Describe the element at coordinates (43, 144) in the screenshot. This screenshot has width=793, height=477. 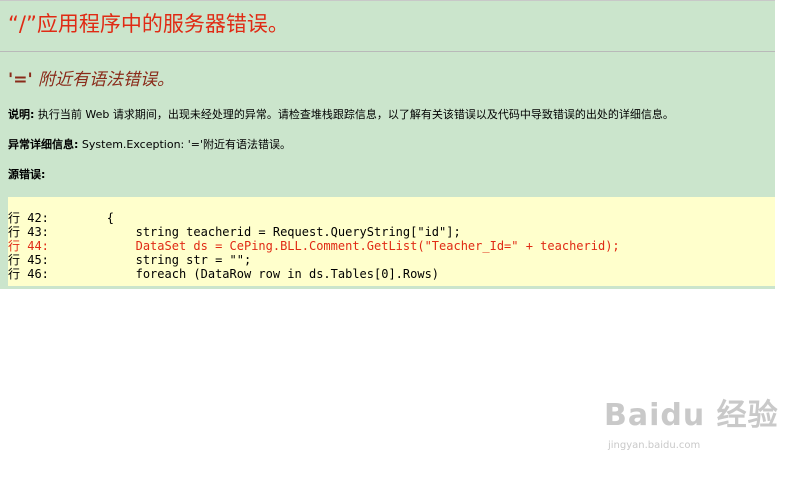
I see `exception-label: 异常详细信息:` at that location.